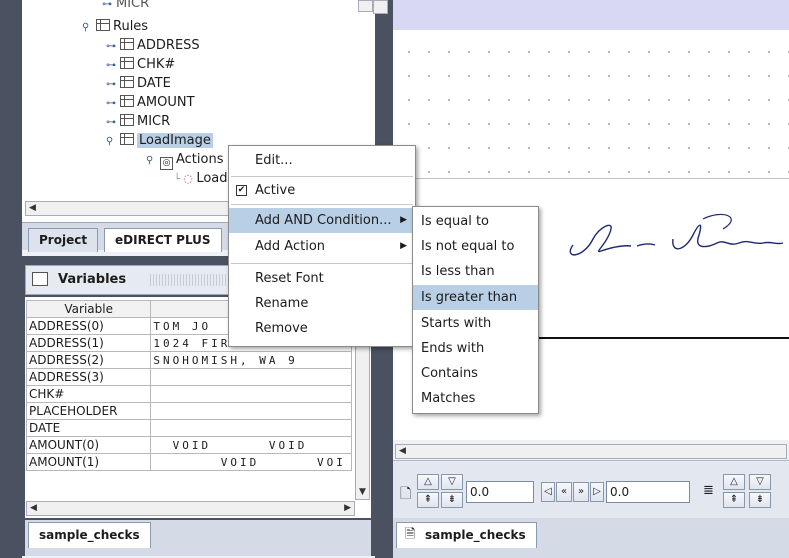 The width and height of the screenshot is (789, 558). What do you see at coordinates (88, 360) in the screenshot?
I see `variable-name: ADDRESS(2)` at bounding box center [88, 360].